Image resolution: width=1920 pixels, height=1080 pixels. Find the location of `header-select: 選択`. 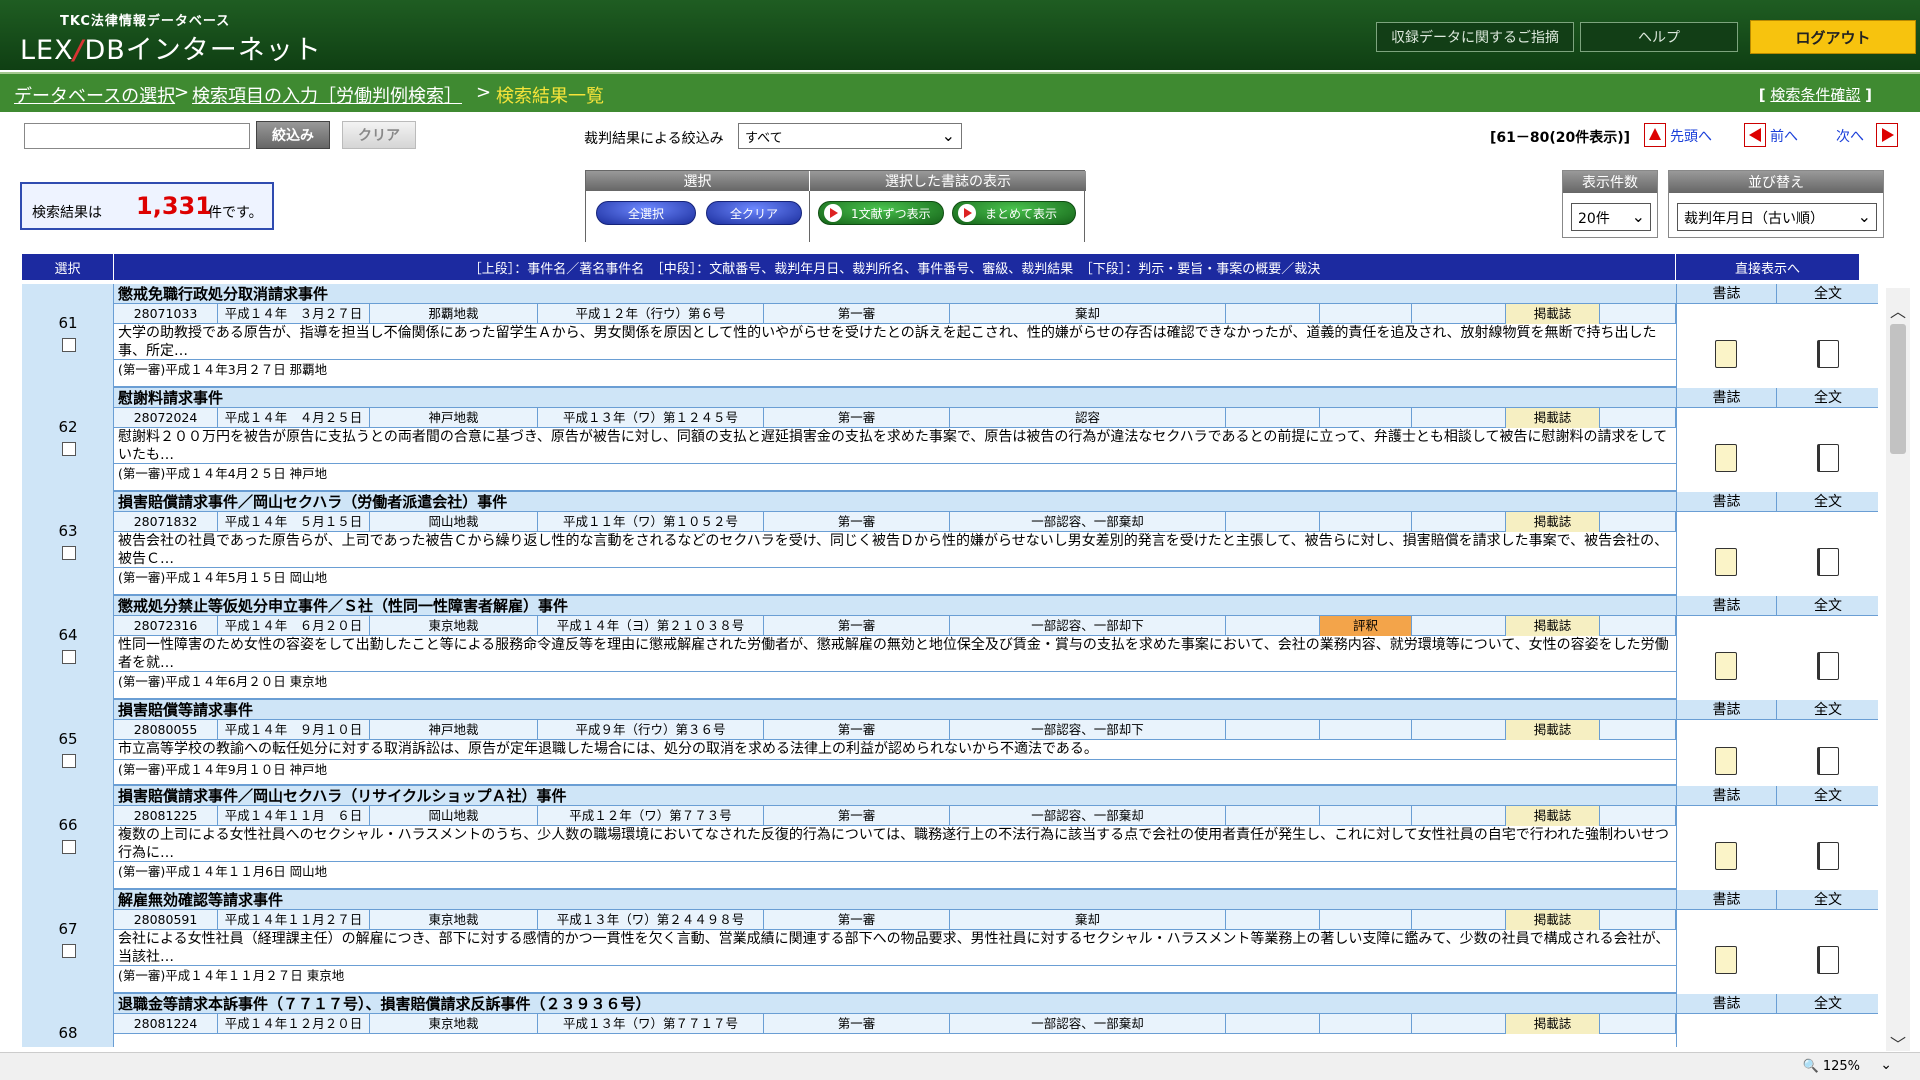

header-select: 選択 is located at coordinates (68, 267).